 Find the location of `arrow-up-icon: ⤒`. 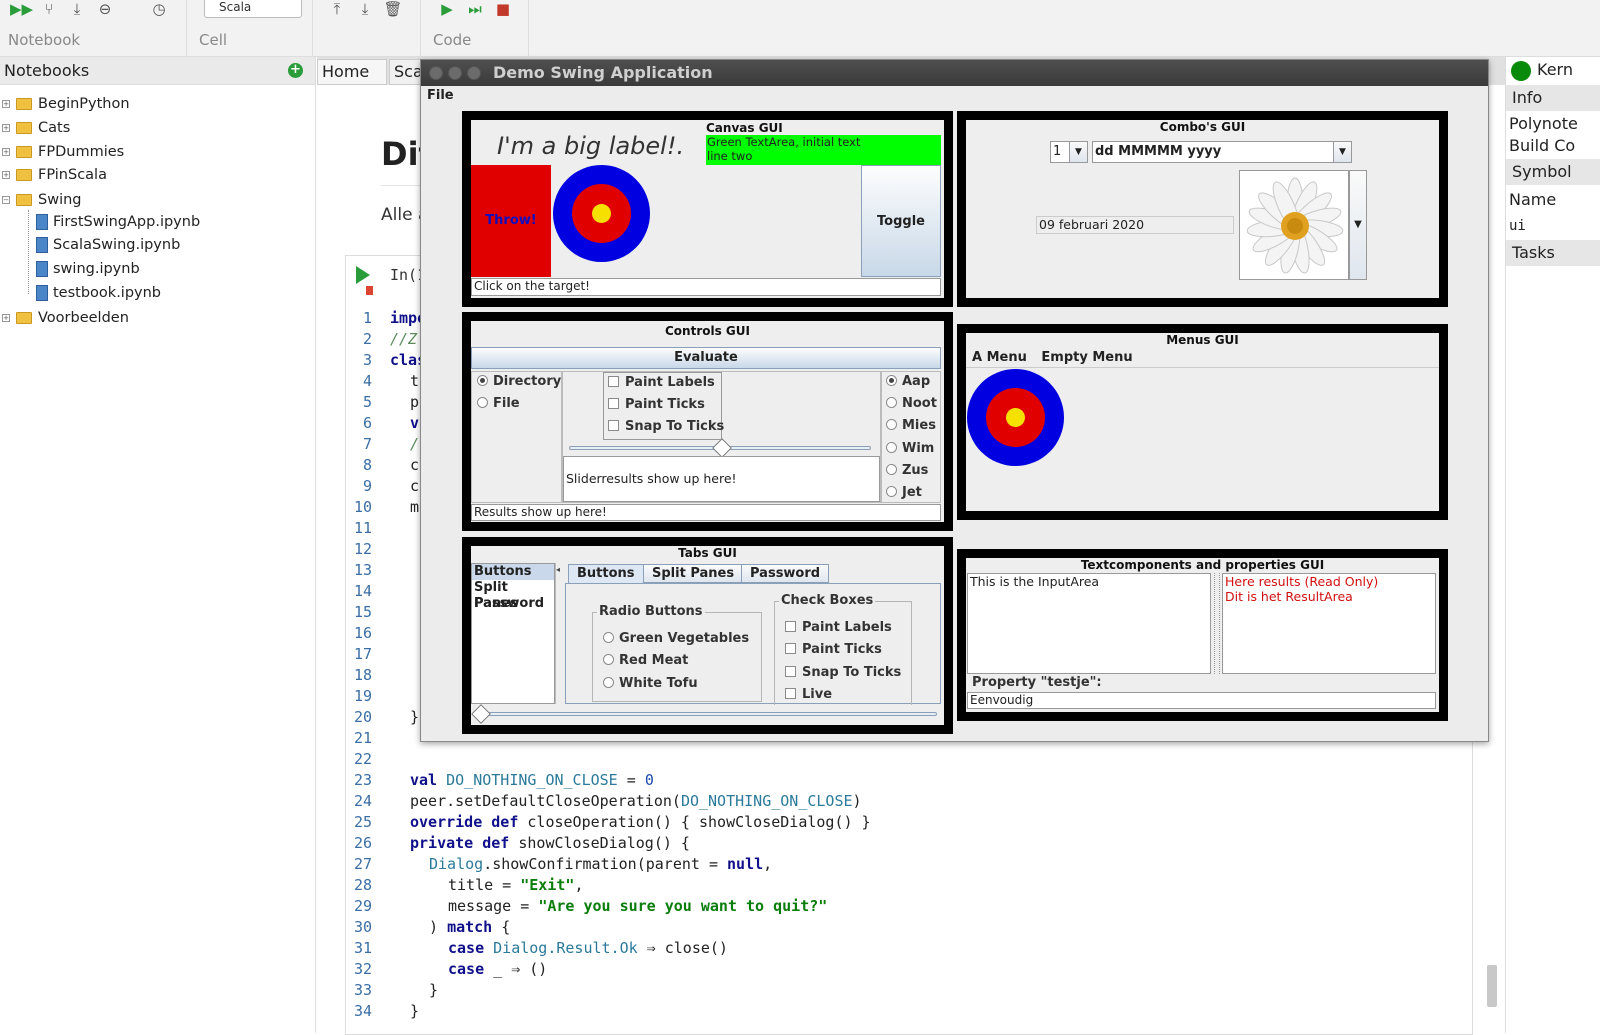

arrow-up-icon: ⤒ is located at coordinates (337, 9).